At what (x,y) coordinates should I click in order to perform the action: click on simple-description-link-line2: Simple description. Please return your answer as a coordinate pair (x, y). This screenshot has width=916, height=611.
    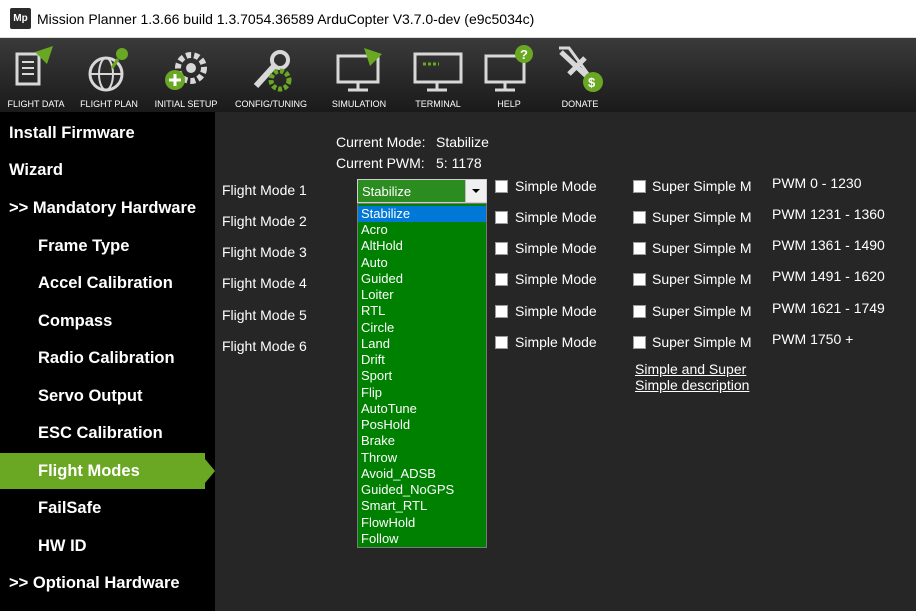
    Looking at the image, I should click on (692, 385).